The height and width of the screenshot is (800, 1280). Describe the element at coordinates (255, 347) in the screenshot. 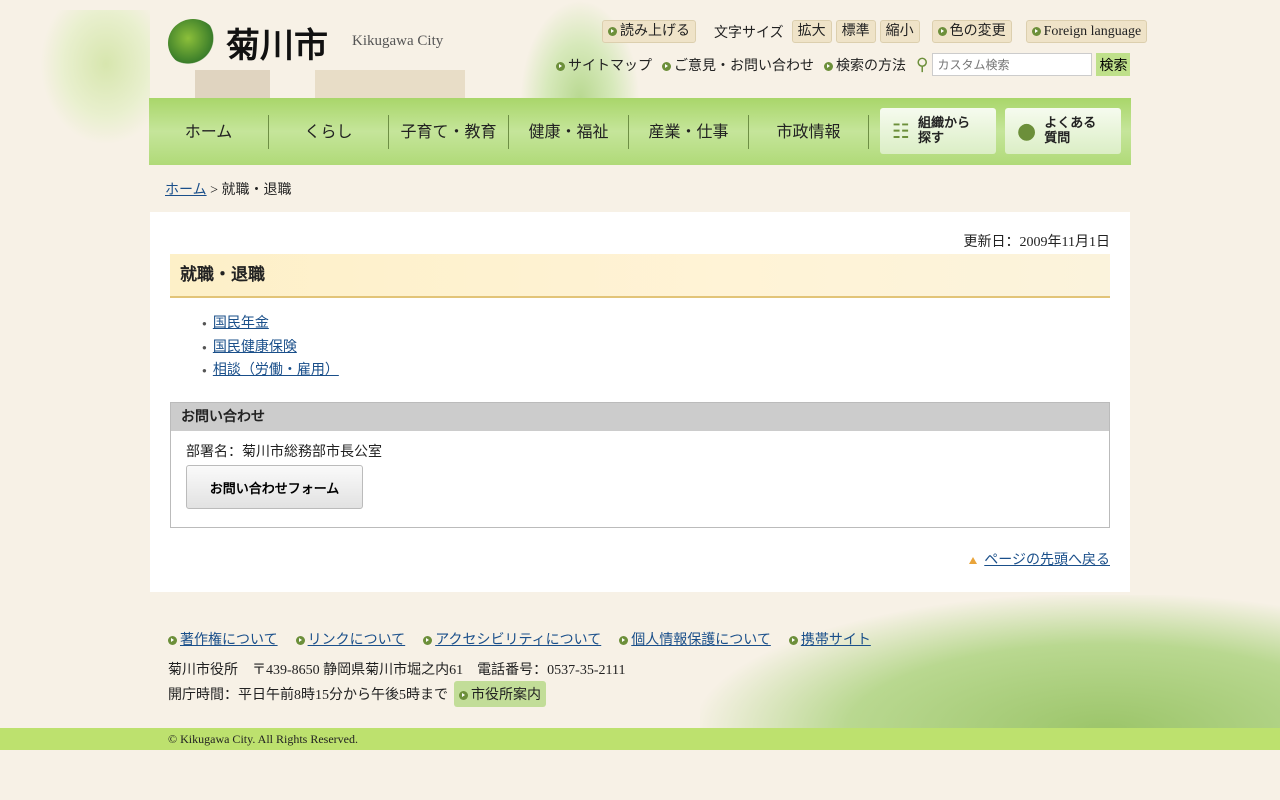

I see `link-health-insurance: 国民健康保険` at that location.